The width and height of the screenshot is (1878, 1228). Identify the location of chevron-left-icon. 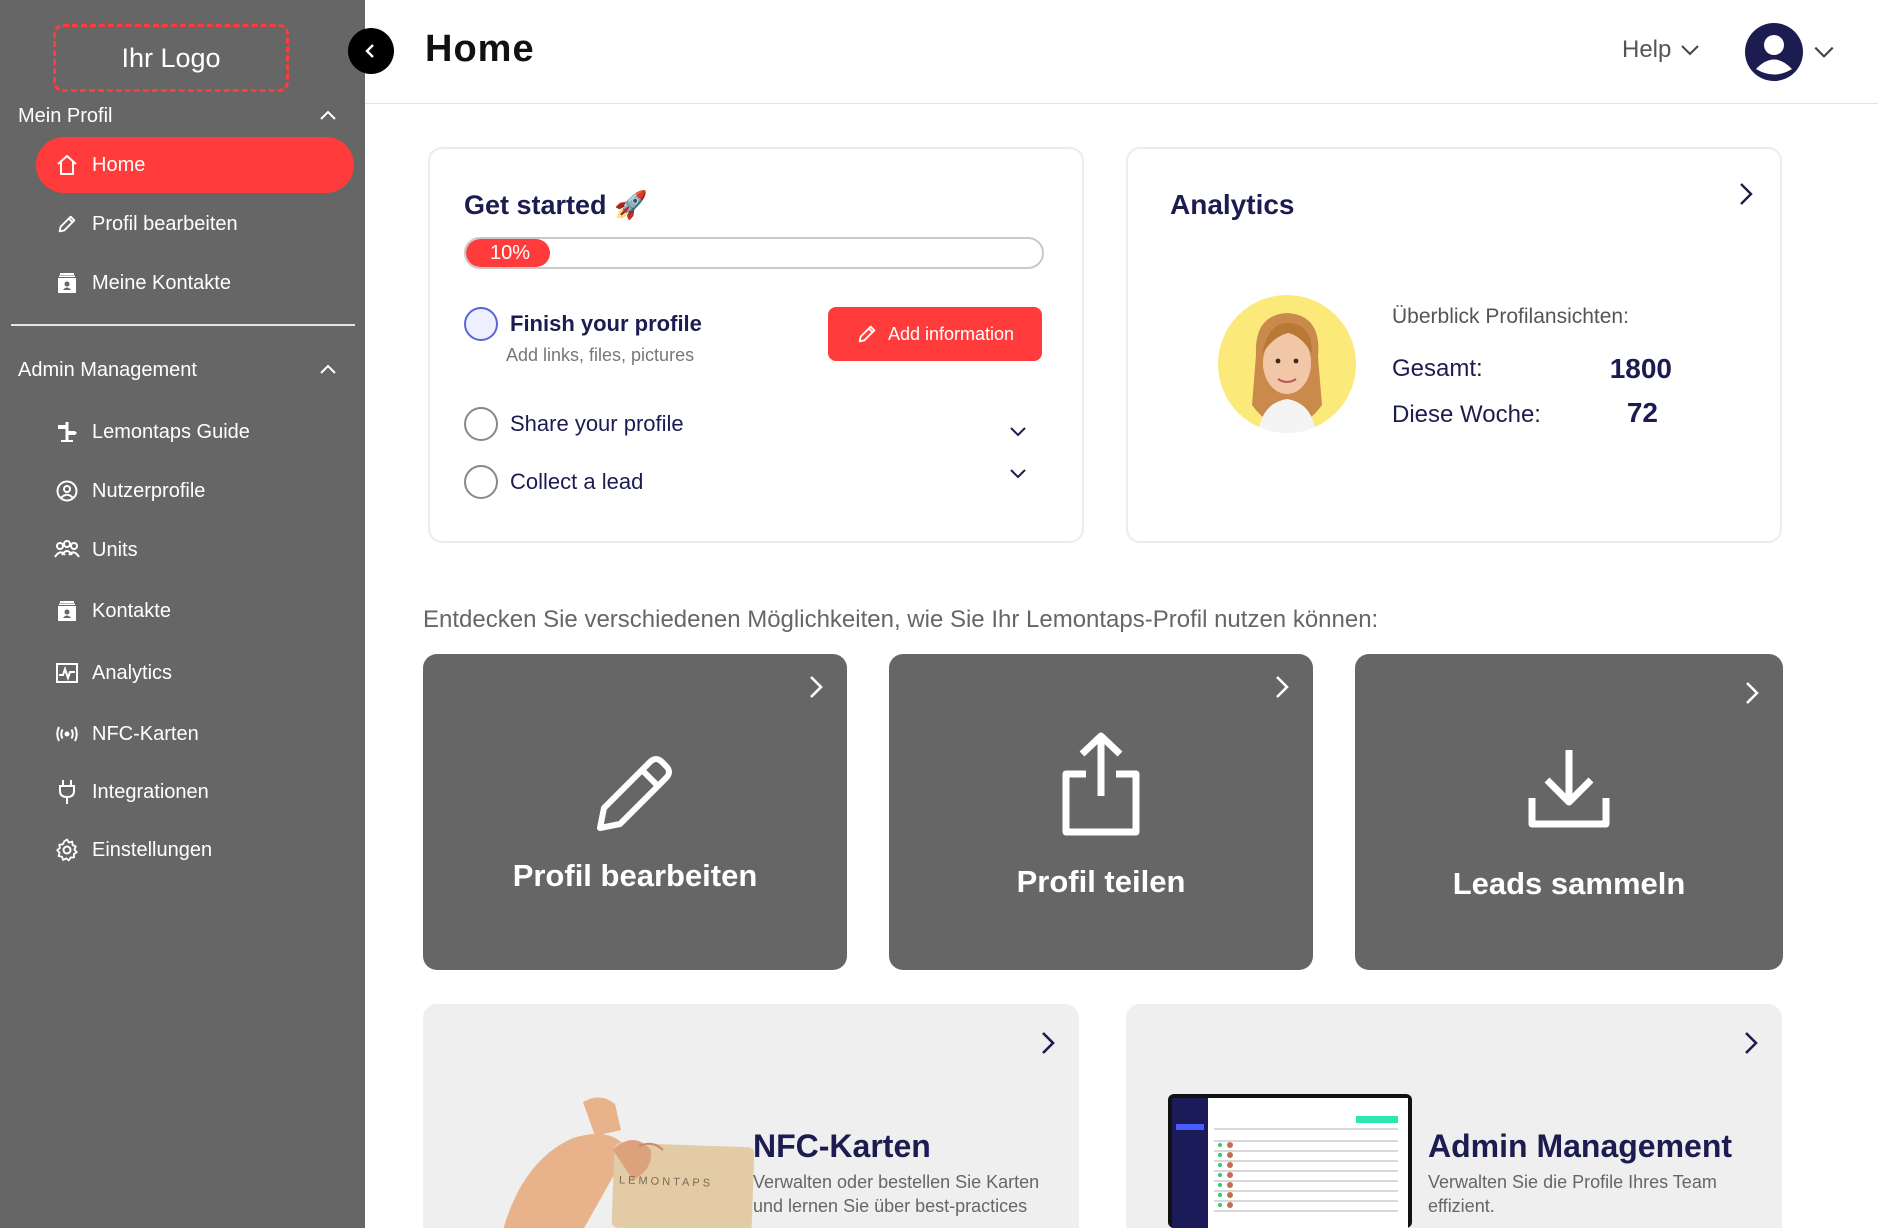
(369, 51).